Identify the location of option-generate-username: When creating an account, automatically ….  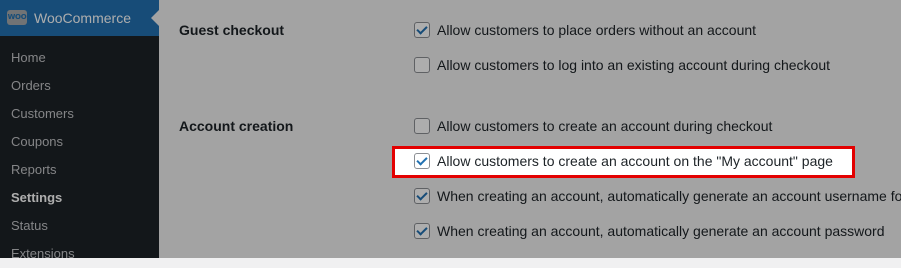
(657, 196).